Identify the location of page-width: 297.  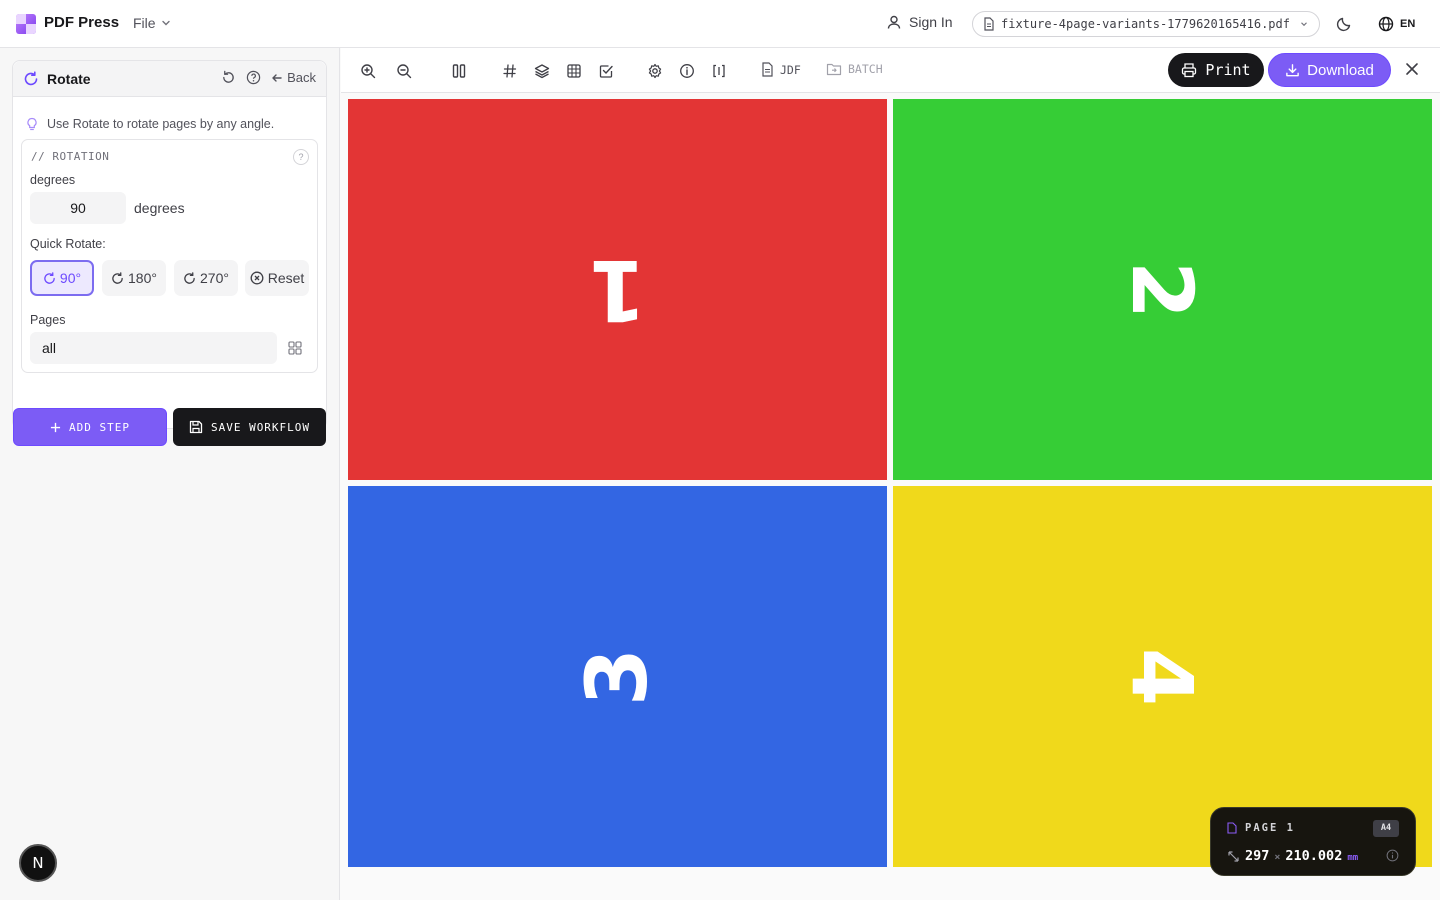
(1257, 856).